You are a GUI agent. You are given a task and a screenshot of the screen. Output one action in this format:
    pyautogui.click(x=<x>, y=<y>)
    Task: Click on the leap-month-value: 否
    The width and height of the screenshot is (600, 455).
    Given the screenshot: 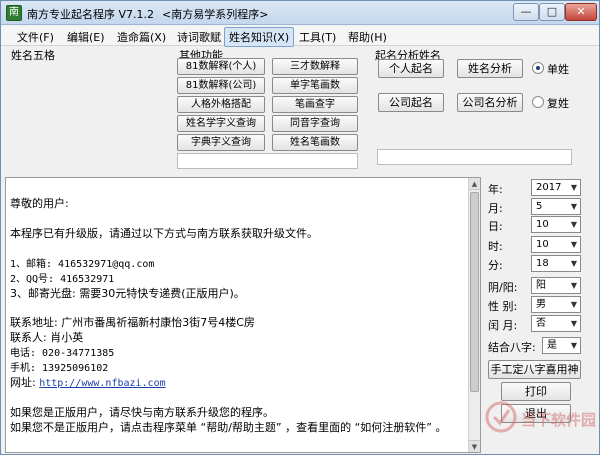 What is the action you would take?
    pyautogui.click(x=541, y=323)
    